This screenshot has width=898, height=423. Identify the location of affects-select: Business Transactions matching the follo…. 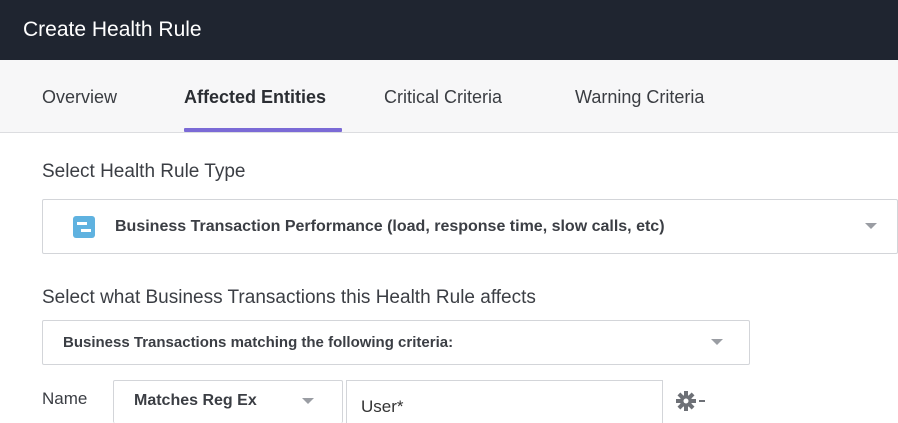
(396, 342).